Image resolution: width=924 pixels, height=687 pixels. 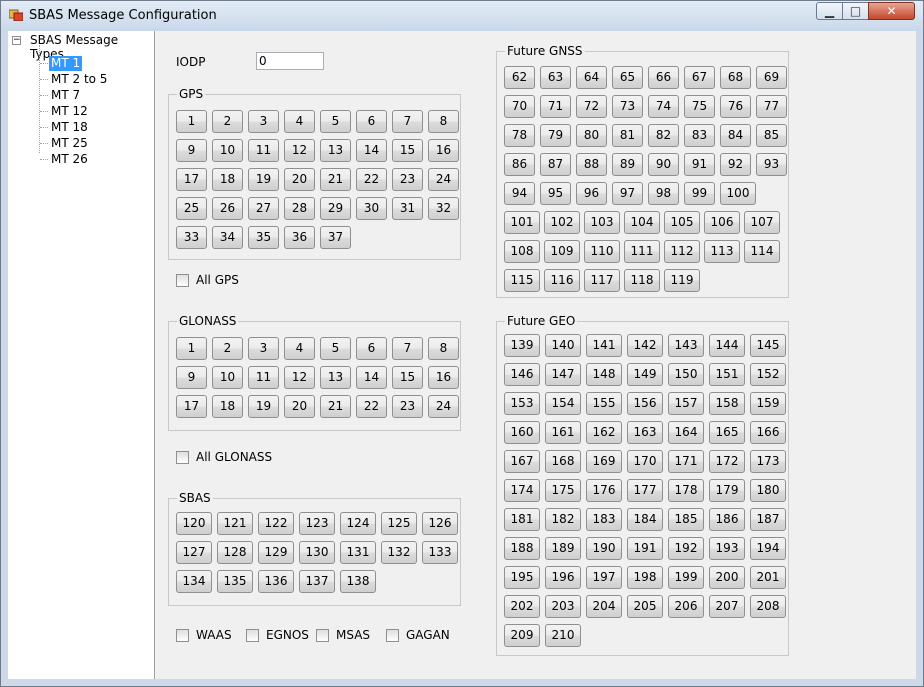 What do you see at coordinates (227, 237) in the screenshot?
I see `gps-button-34: 34` at bounding box center [227, 237].